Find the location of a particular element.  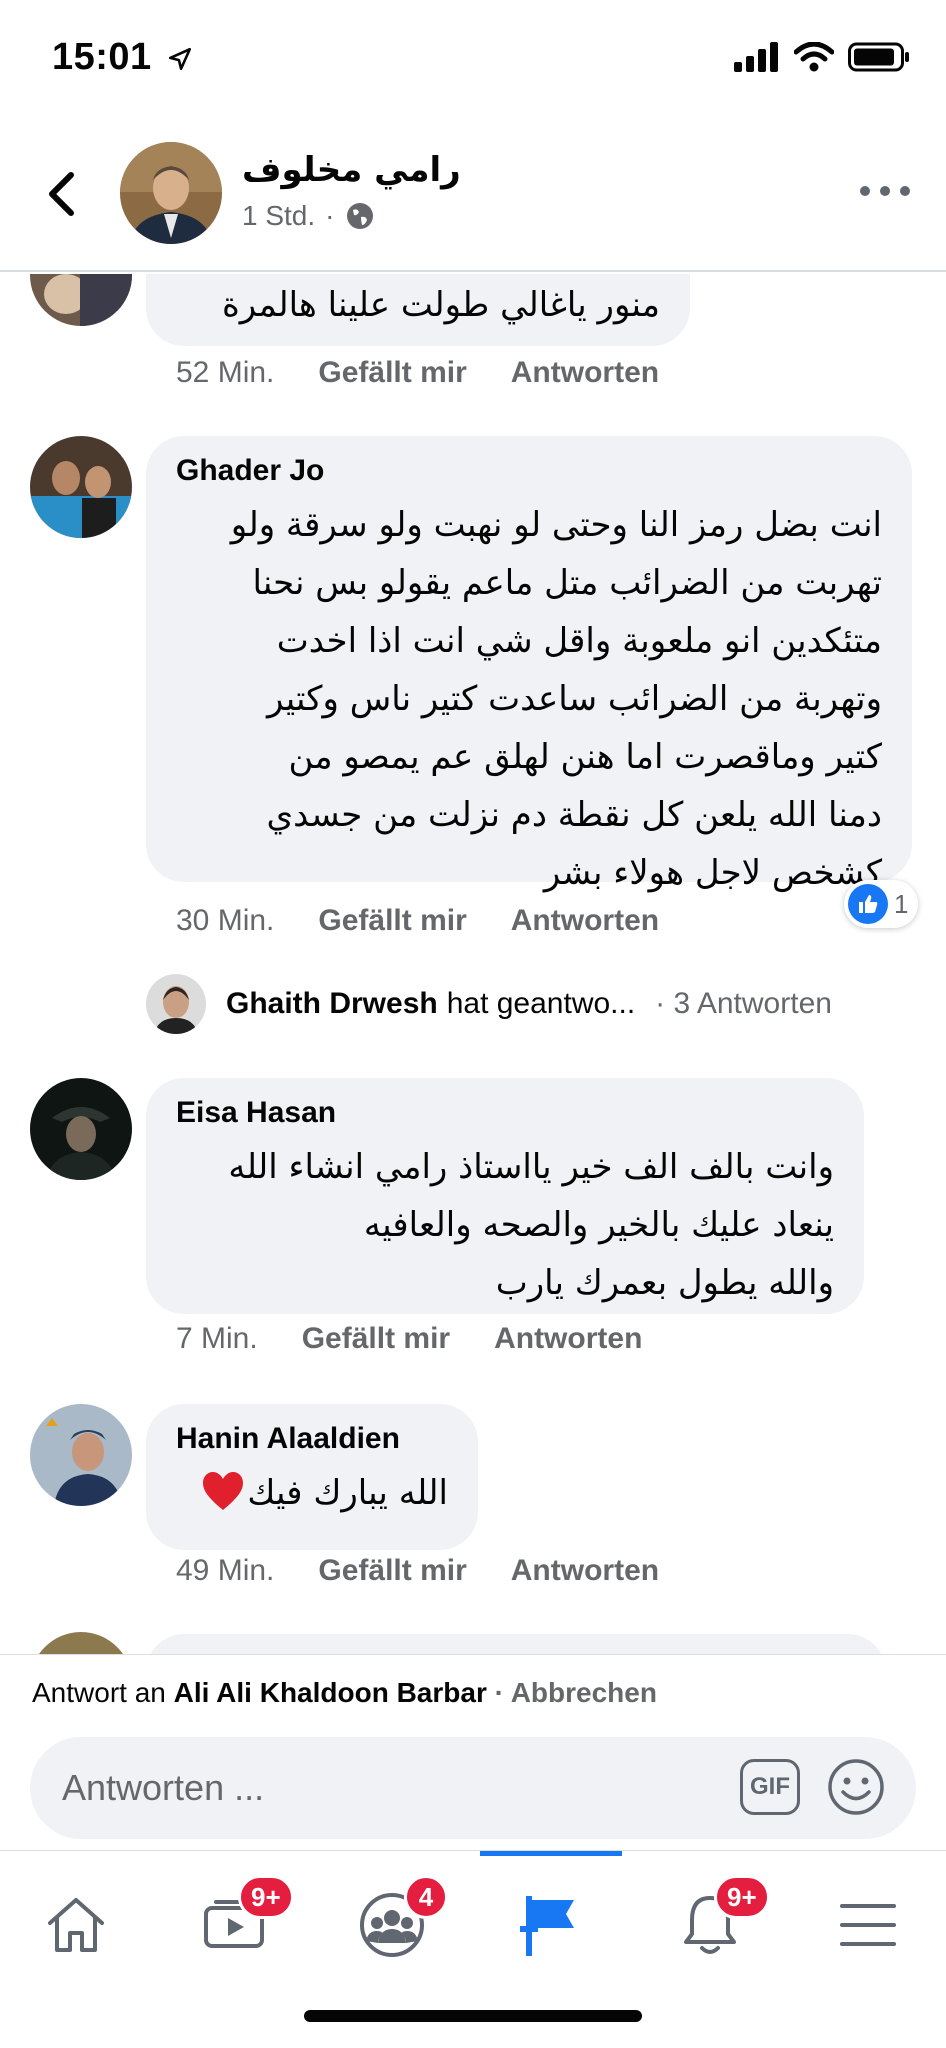

comment-time: 52 Min. is located at coordinates (225, 372).